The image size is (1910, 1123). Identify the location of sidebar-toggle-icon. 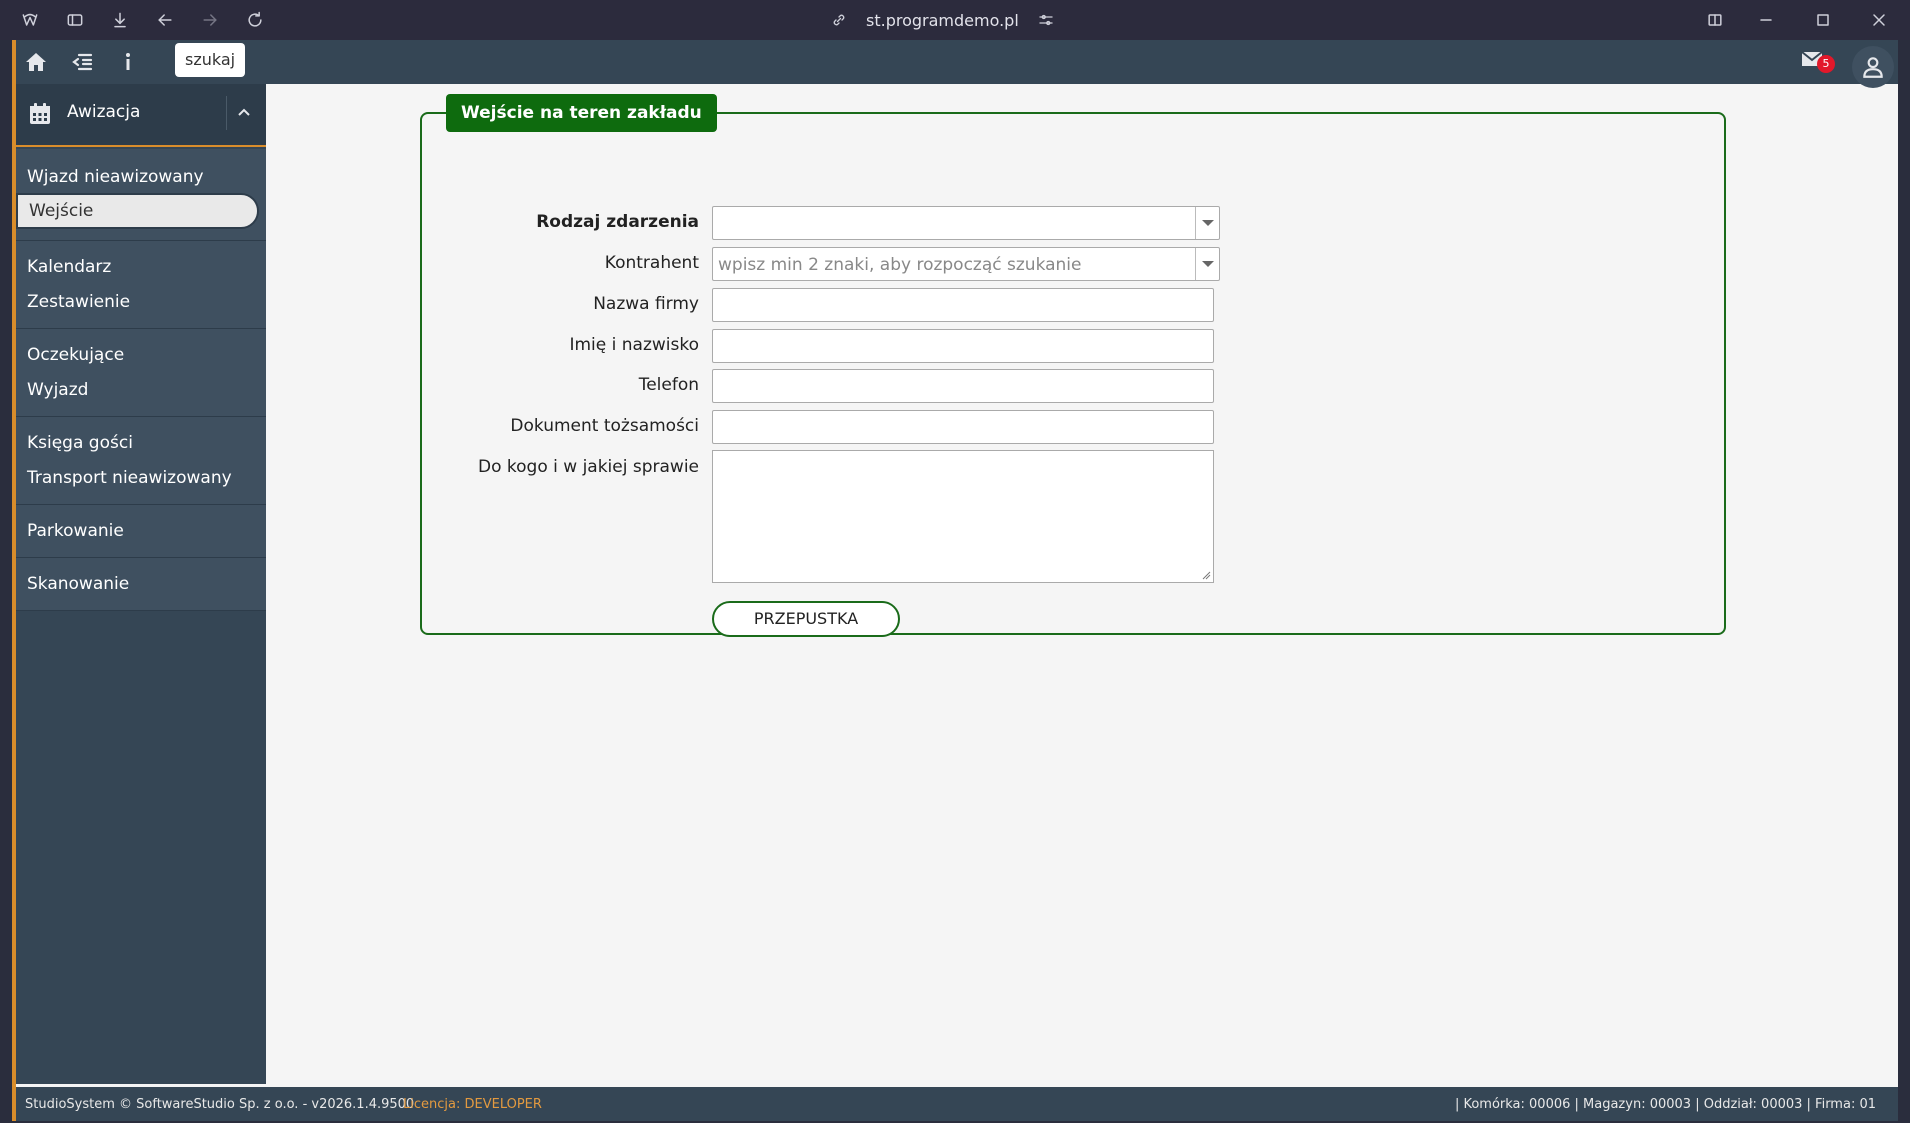
(75, 20).